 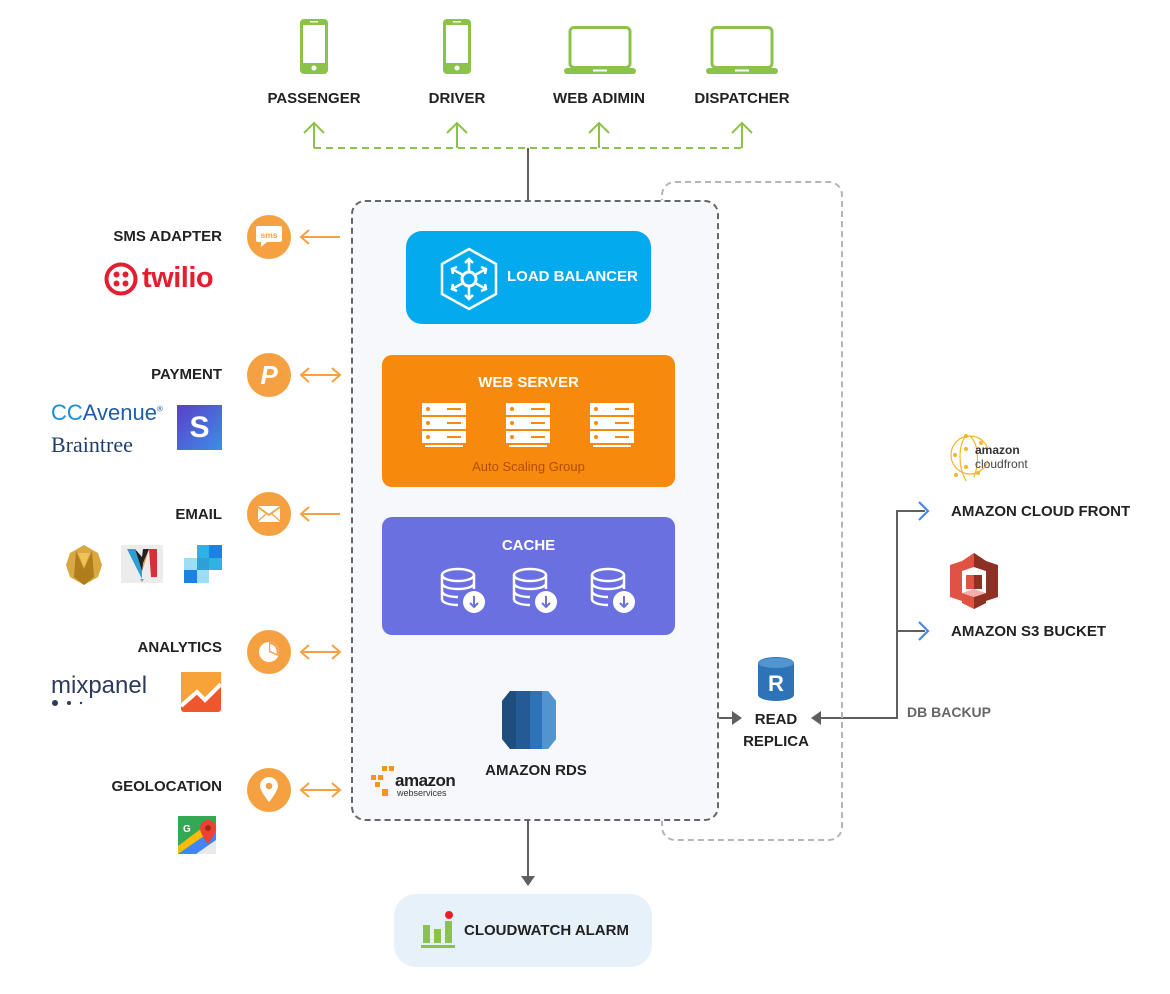 I want to click on web-server-node: WEB SERVER Auto Scaling Group, so click(x=528, y=421).